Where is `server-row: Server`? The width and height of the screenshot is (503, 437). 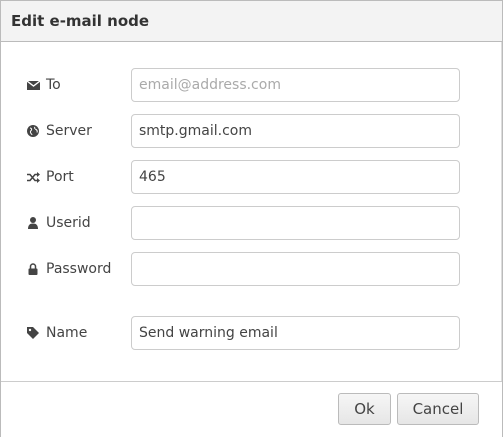
server-row: Server is located at coordinates (251, 131).